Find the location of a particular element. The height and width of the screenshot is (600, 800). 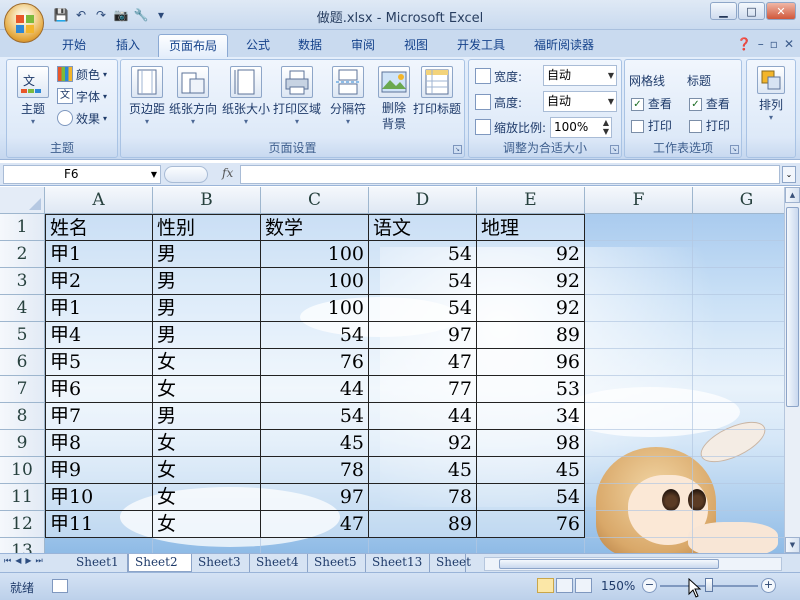

cell-e7: 53 is located at coordinates (531, 389).